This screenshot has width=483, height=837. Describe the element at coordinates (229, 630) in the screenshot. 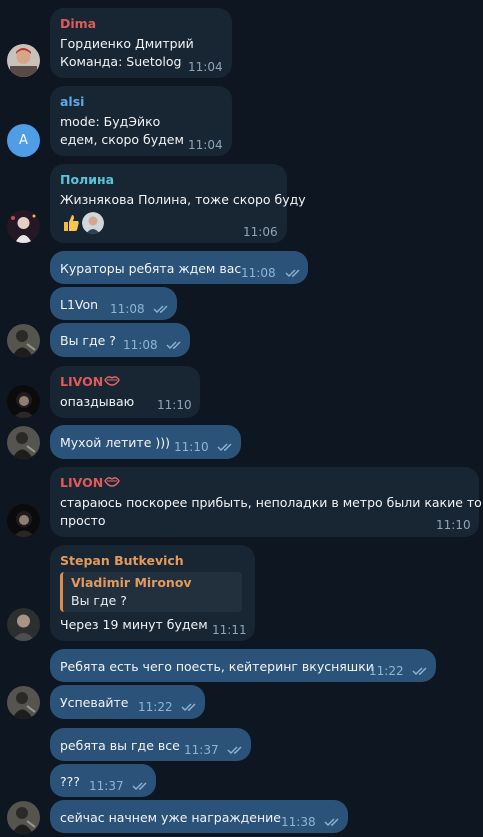

I see `message-time: 11:11` at that location.